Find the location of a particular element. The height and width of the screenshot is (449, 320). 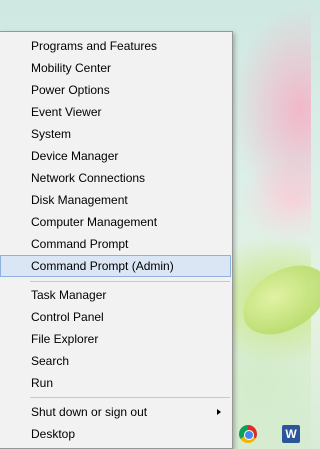

menu-item-search: Search is located at coordinates (115, 361).